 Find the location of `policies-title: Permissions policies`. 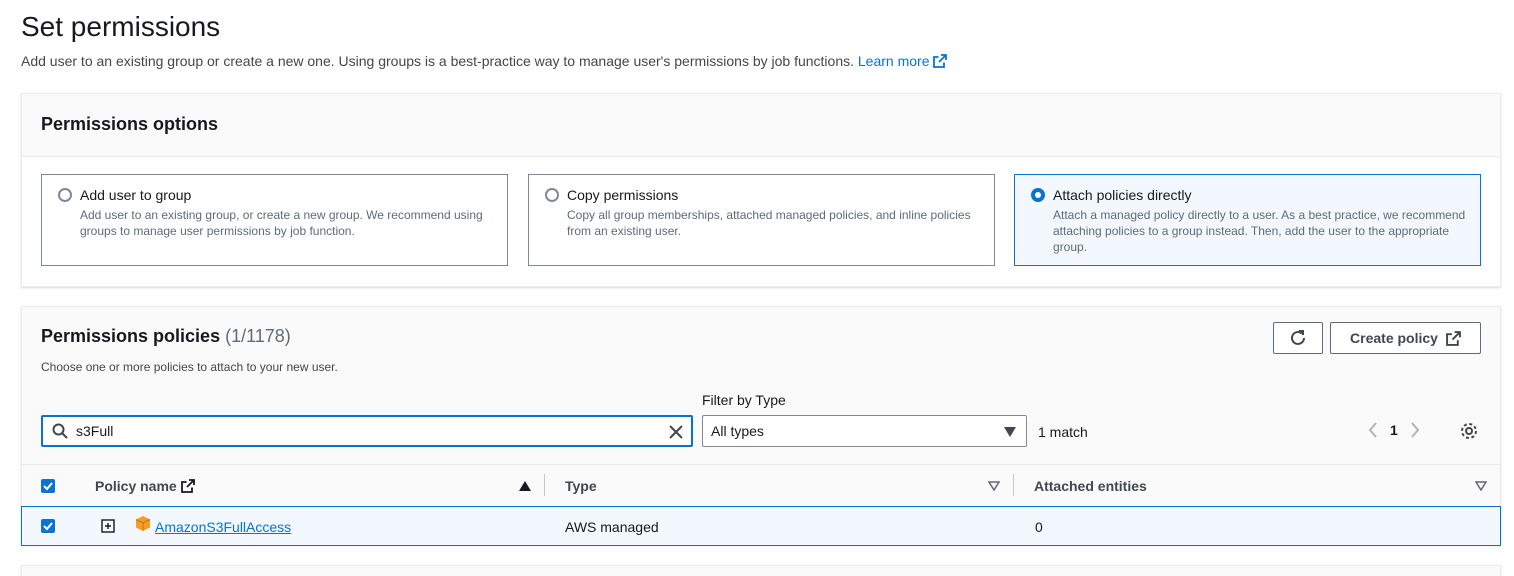

policies-title: Permissions policies is located at coordinates (131, 336).